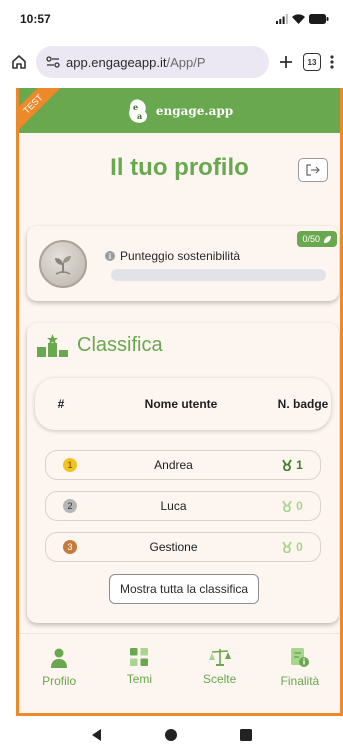  What do you see at coordinates (299, 465) in the screenshot?
I see `row-badge-value: 1` at bounding box center [299, 465].